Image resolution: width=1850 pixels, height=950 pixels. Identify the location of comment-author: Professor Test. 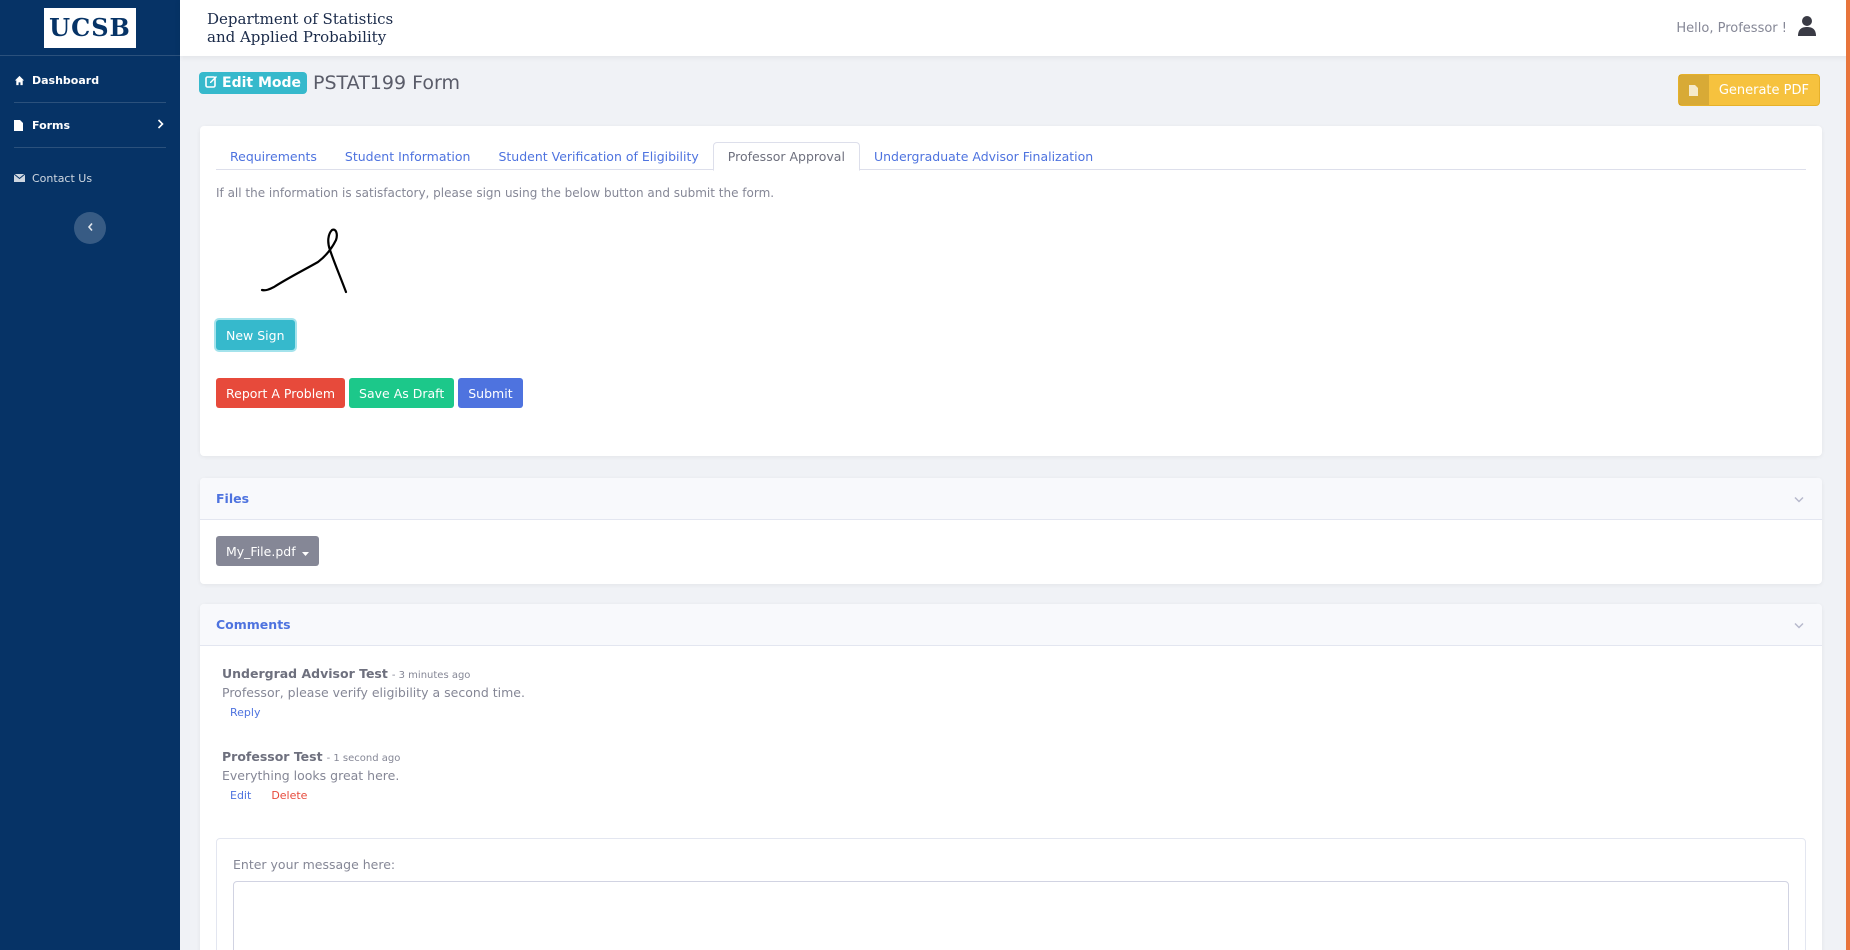
(272, 756).